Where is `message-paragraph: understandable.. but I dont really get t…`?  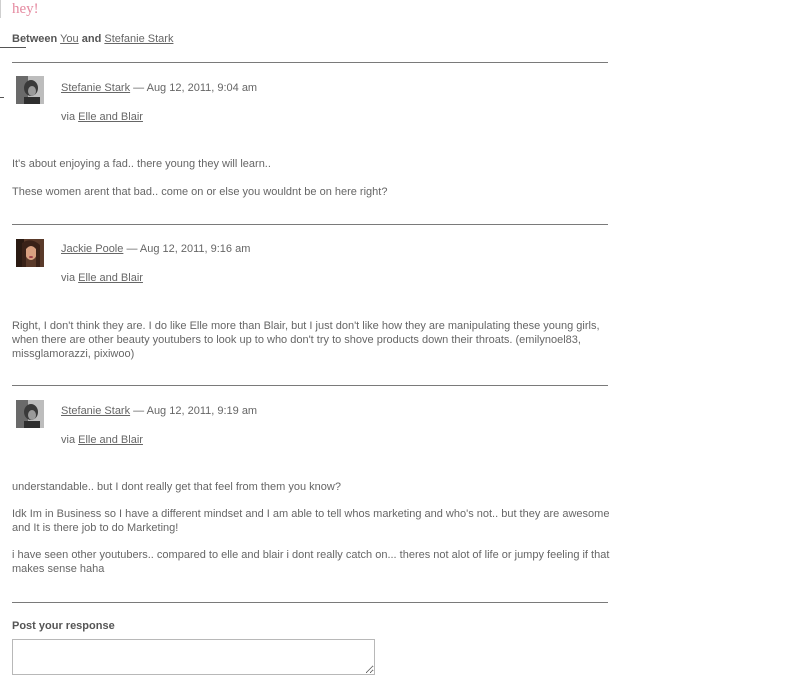 message-paragraph: understandable.. but I dont really get t… is located at coordinates (176, 487).